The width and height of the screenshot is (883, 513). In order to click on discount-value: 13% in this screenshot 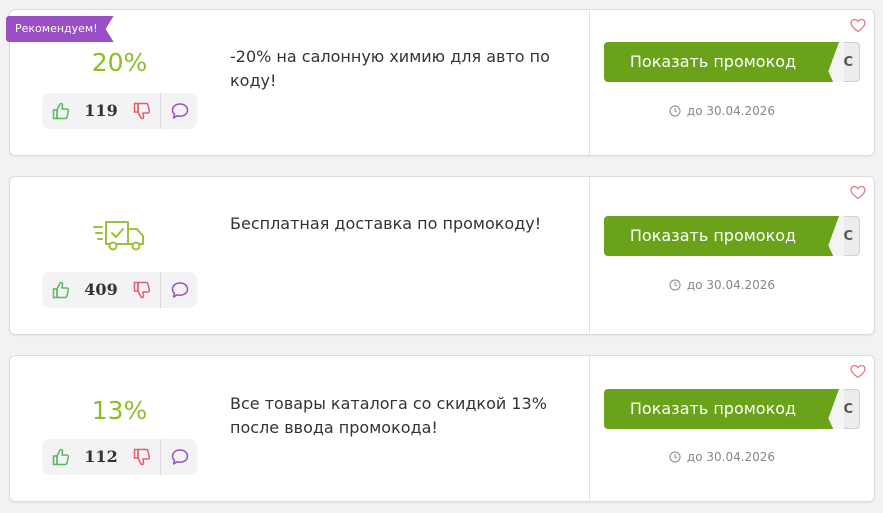, I will do `click(119, 410)`.